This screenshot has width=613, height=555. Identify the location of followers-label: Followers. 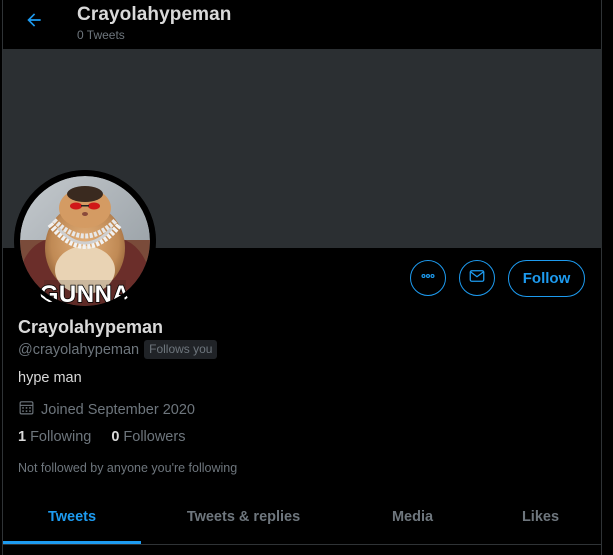
(154, 437).